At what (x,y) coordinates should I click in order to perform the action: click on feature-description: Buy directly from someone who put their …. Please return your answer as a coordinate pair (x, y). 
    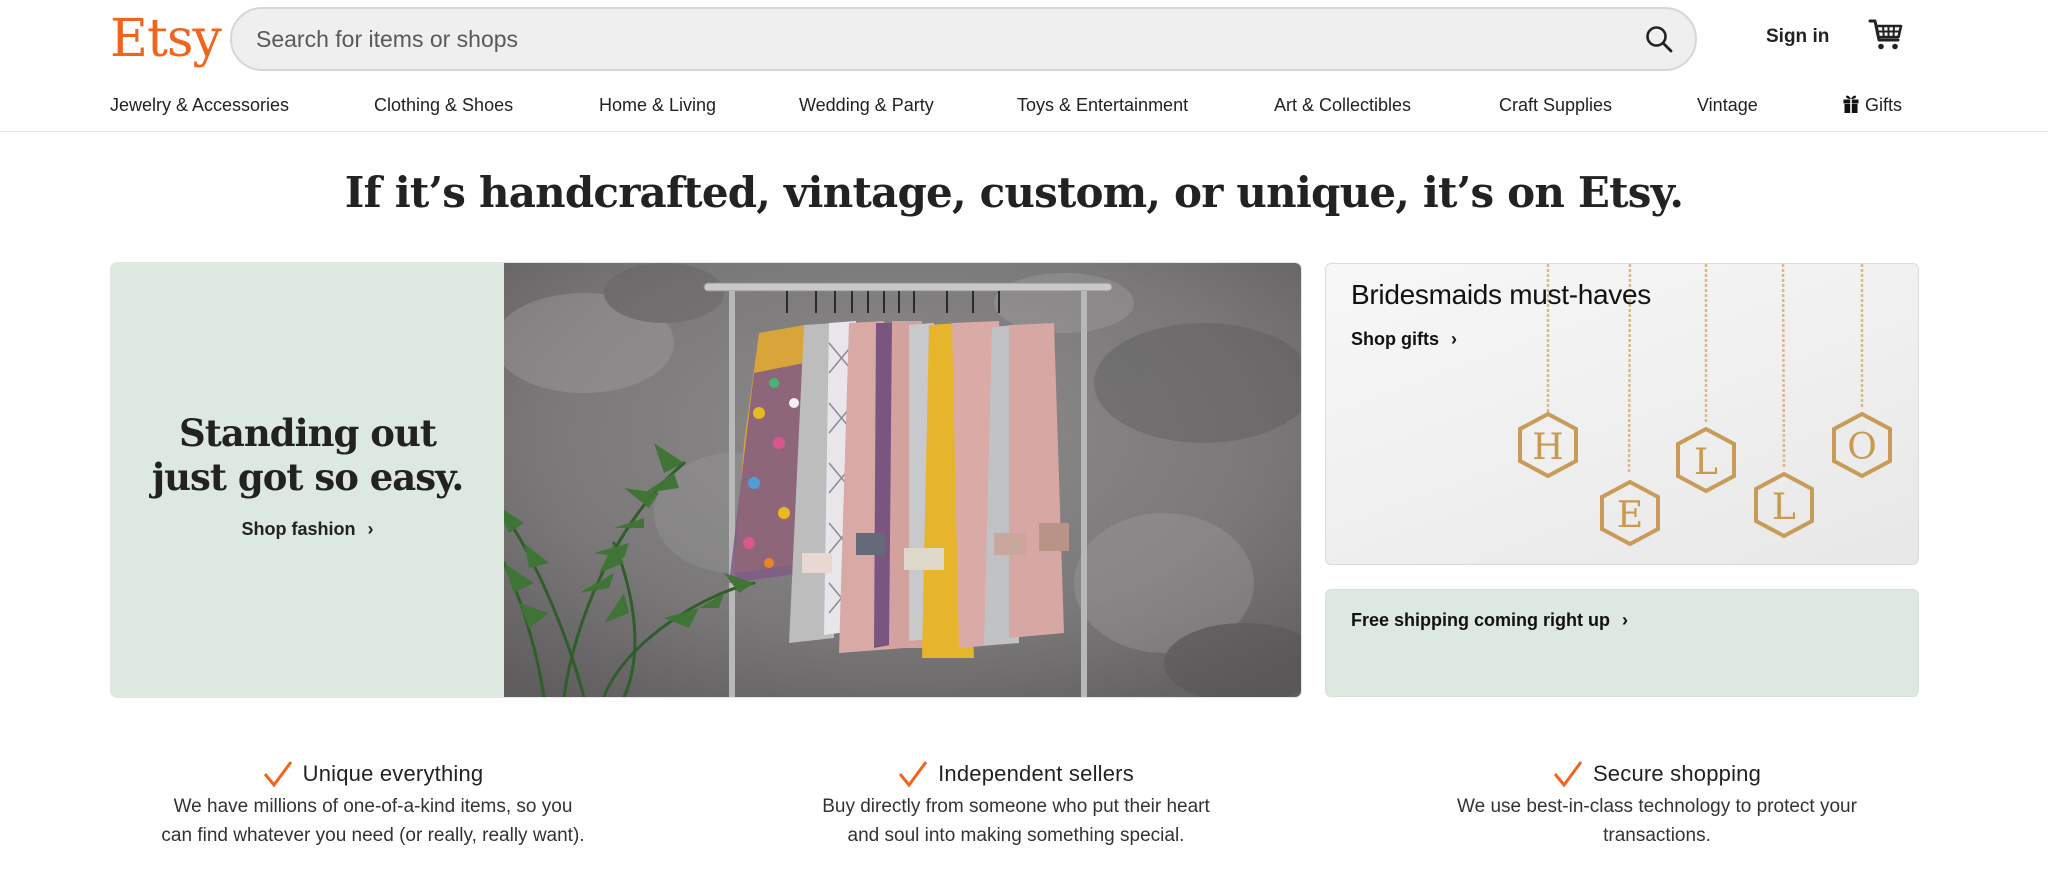
    Looking at the image, I should click on (1016, 821).